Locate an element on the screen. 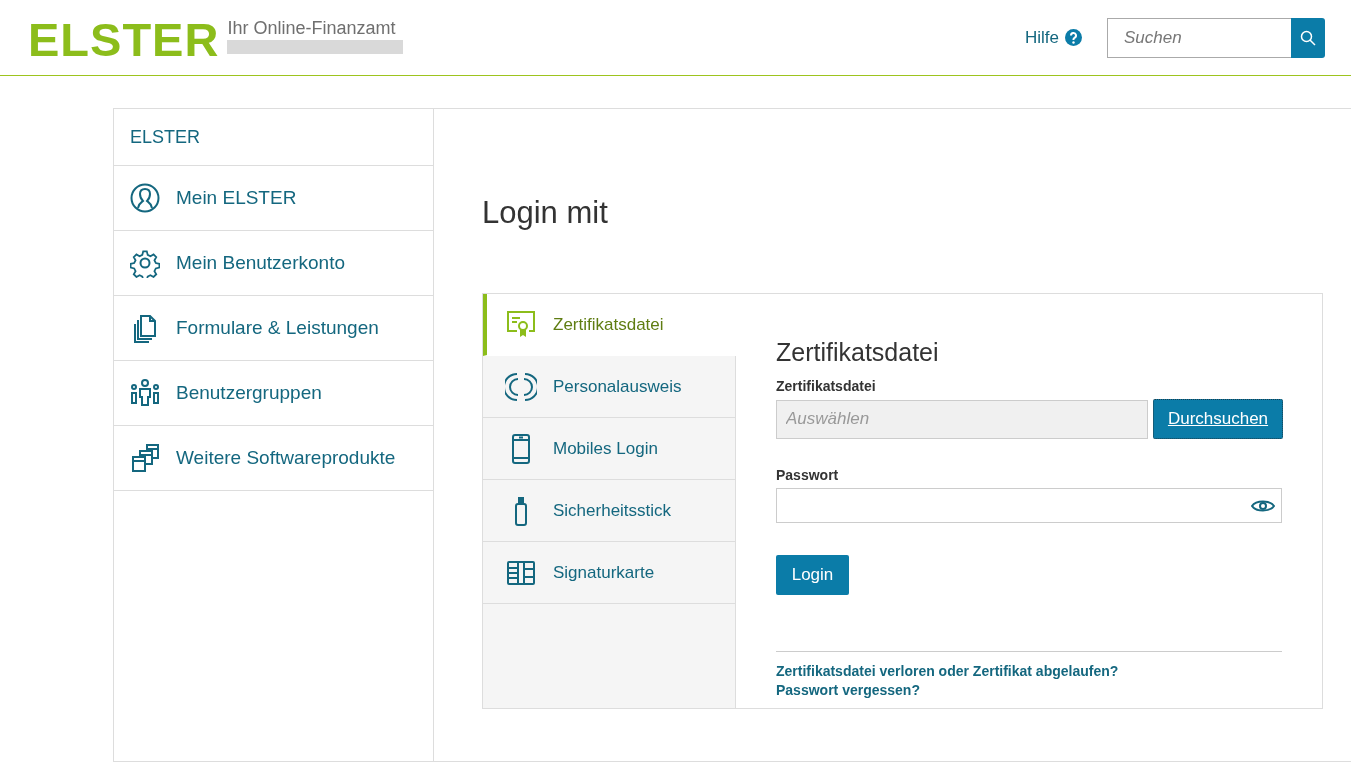  search-field: Suchen is located at coordinates (1199, 37).